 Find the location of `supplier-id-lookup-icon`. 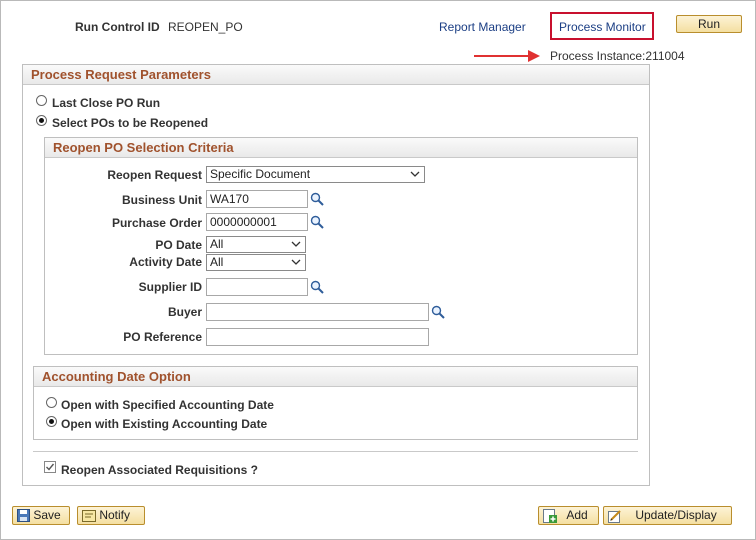

supplier-id-lookup-icon is located at coordinates (317, 287).